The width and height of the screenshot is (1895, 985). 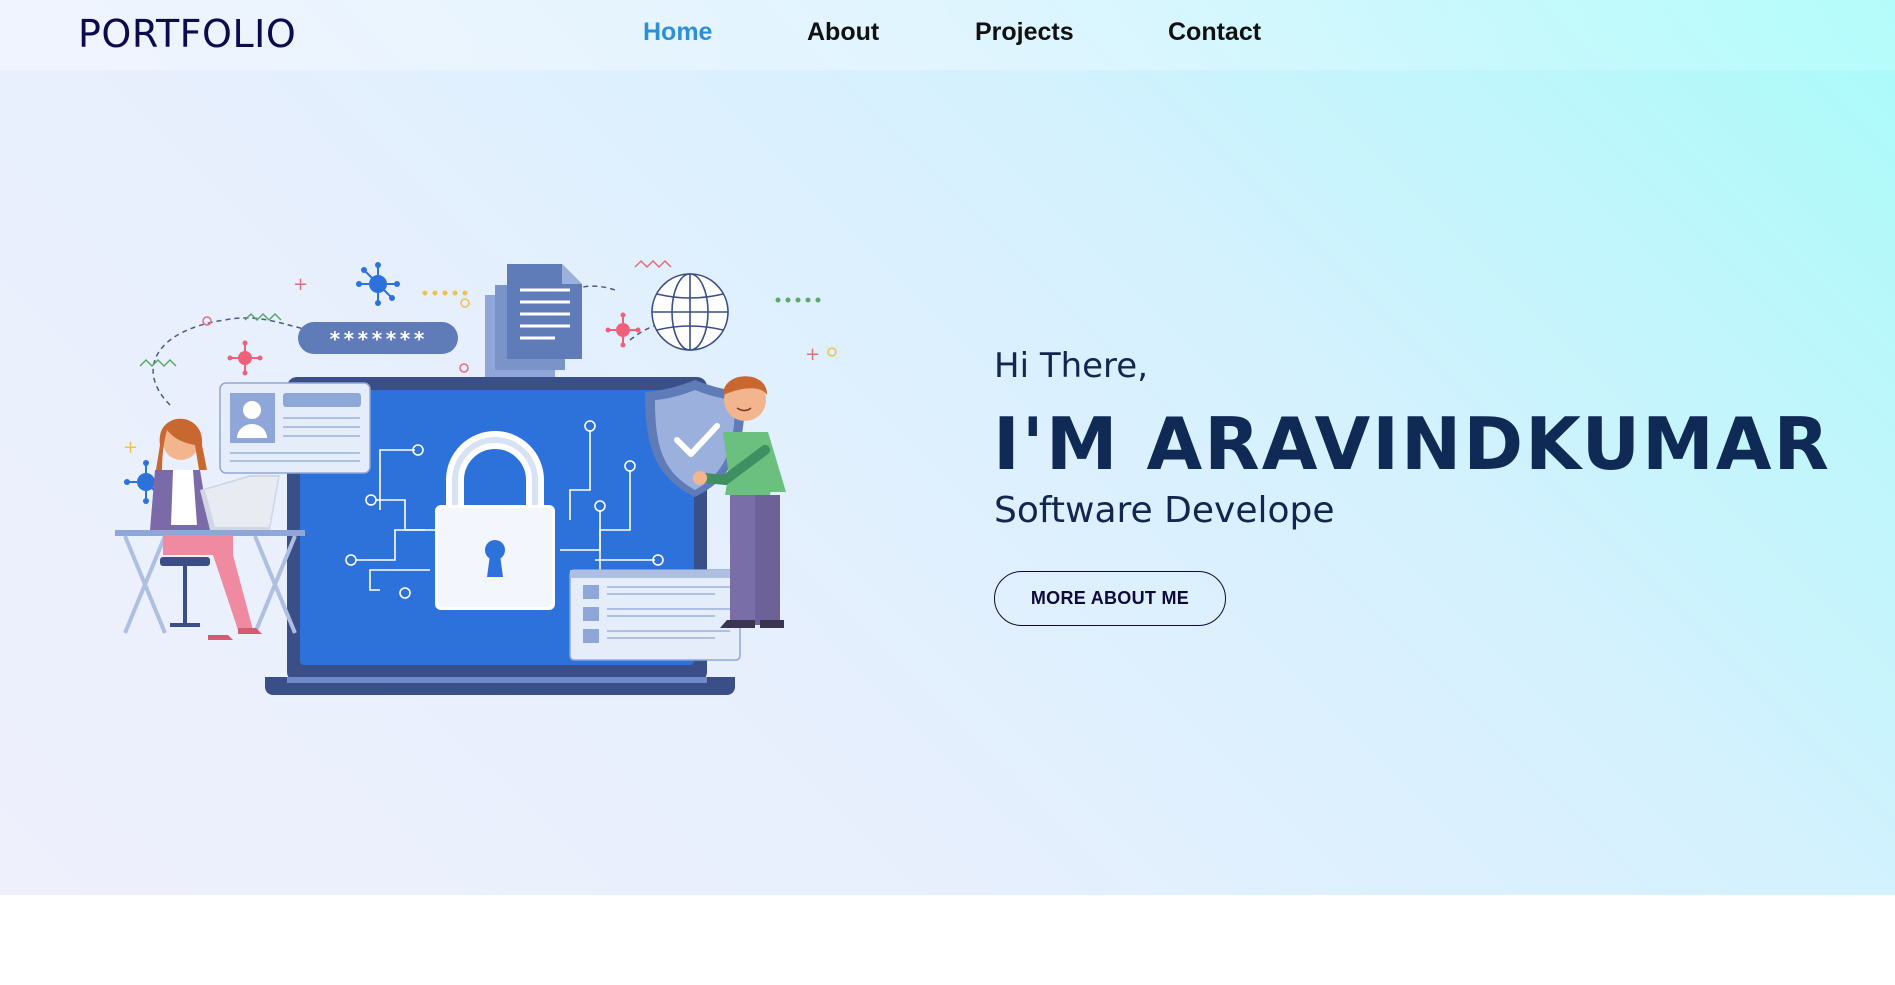 What do you see at coordinates (677, 32) in the screenshot?
I see `nav-home-link: Home` at bounding box center [677, 32].